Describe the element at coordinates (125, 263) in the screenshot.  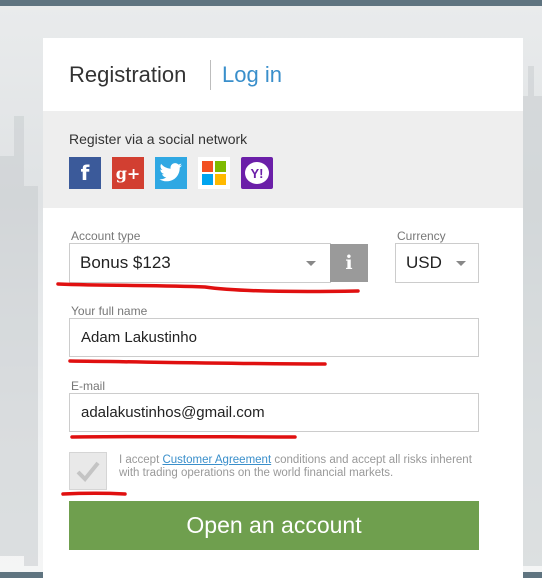
I see `account-type-value: Bonus $123` at that location.